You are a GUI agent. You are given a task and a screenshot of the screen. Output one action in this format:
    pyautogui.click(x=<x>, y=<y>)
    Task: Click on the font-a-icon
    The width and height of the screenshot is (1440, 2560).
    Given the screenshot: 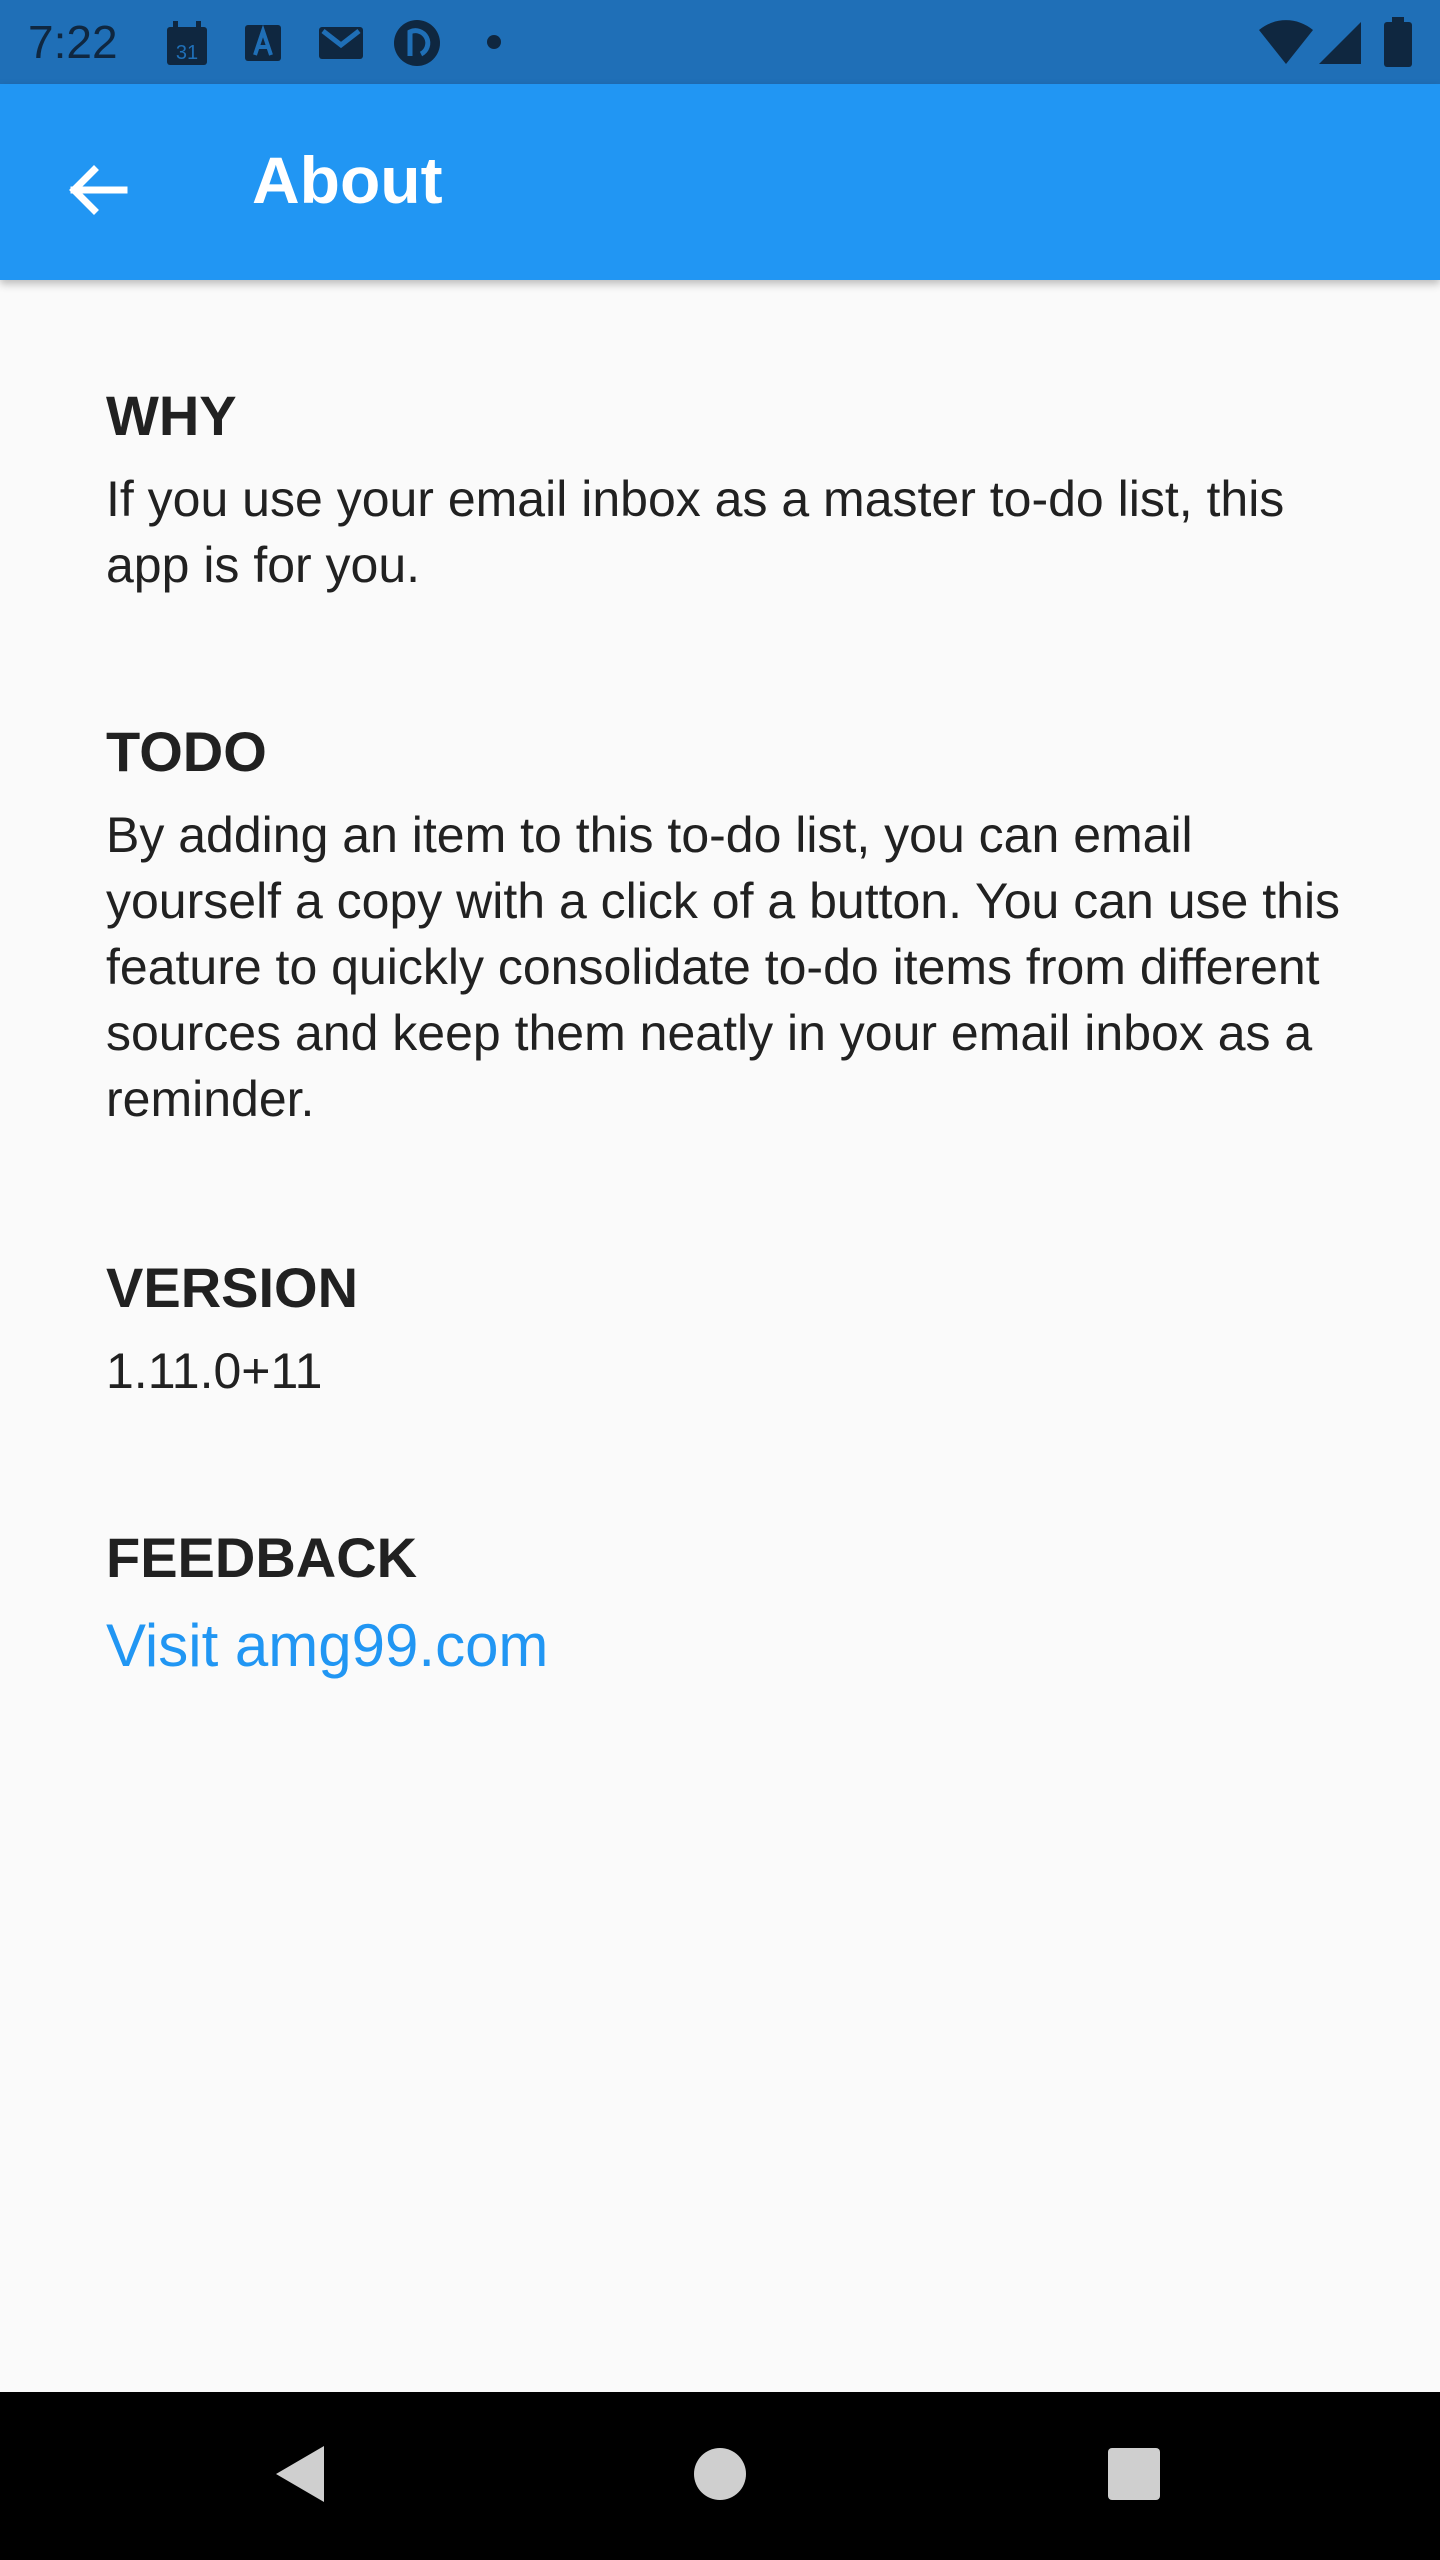 What is the action you would take?
    pyautogui.click(x=263, y=43)
    